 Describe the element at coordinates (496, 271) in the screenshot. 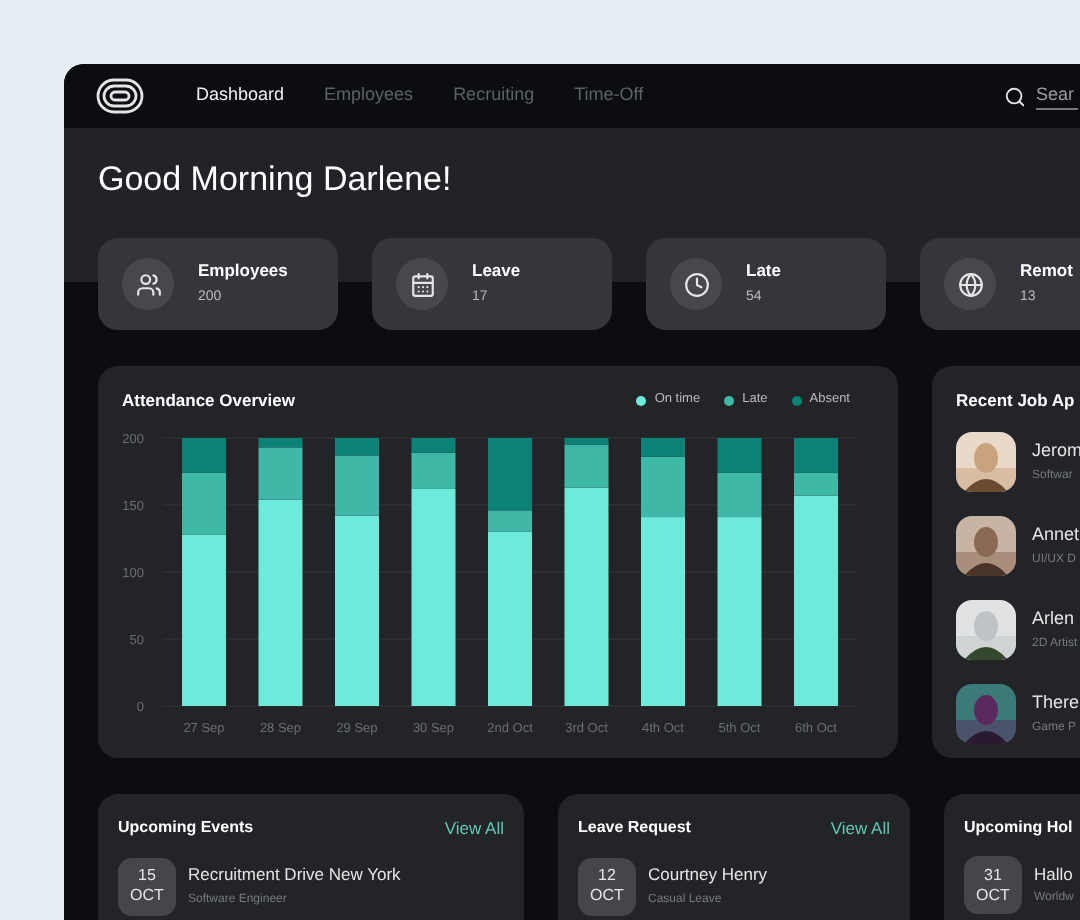

I see `stat-label: Leave` at that location.